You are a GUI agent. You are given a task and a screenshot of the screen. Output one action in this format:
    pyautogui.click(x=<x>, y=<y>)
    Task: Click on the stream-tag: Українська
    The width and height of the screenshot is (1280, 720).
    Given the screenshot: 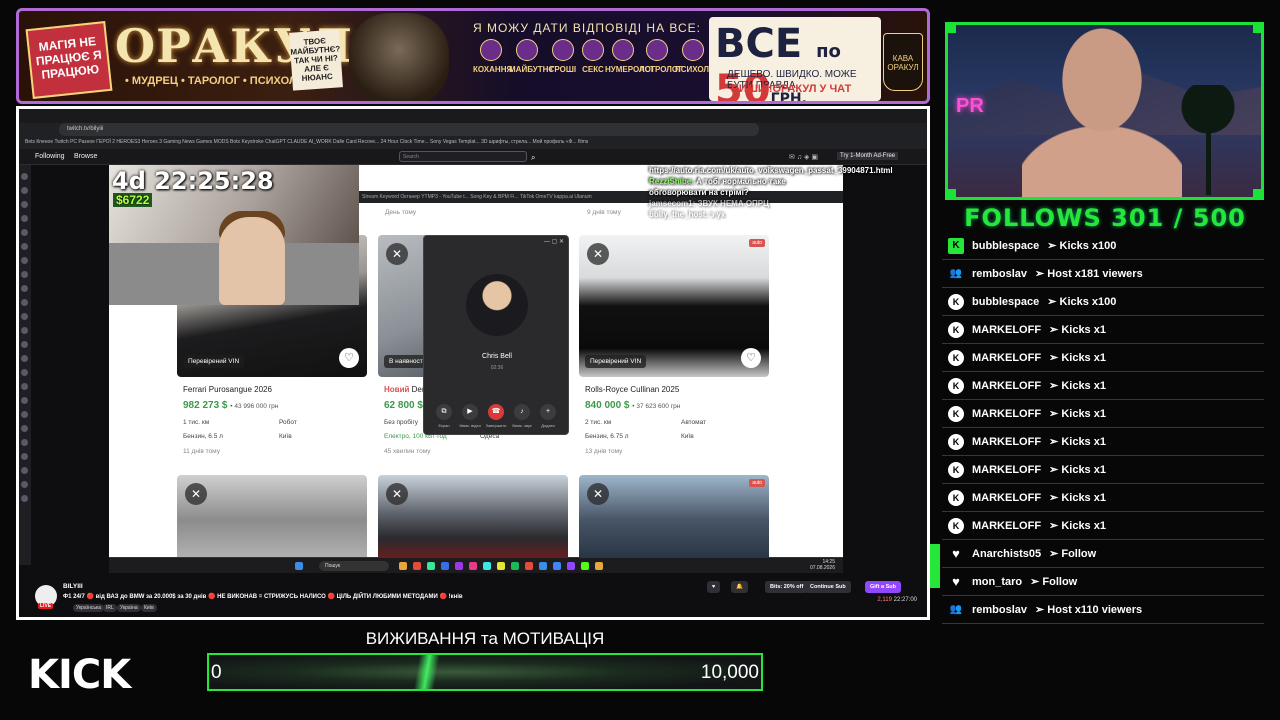 What is the action you would take?
    pyautogui.click(x=89, y=608)
    